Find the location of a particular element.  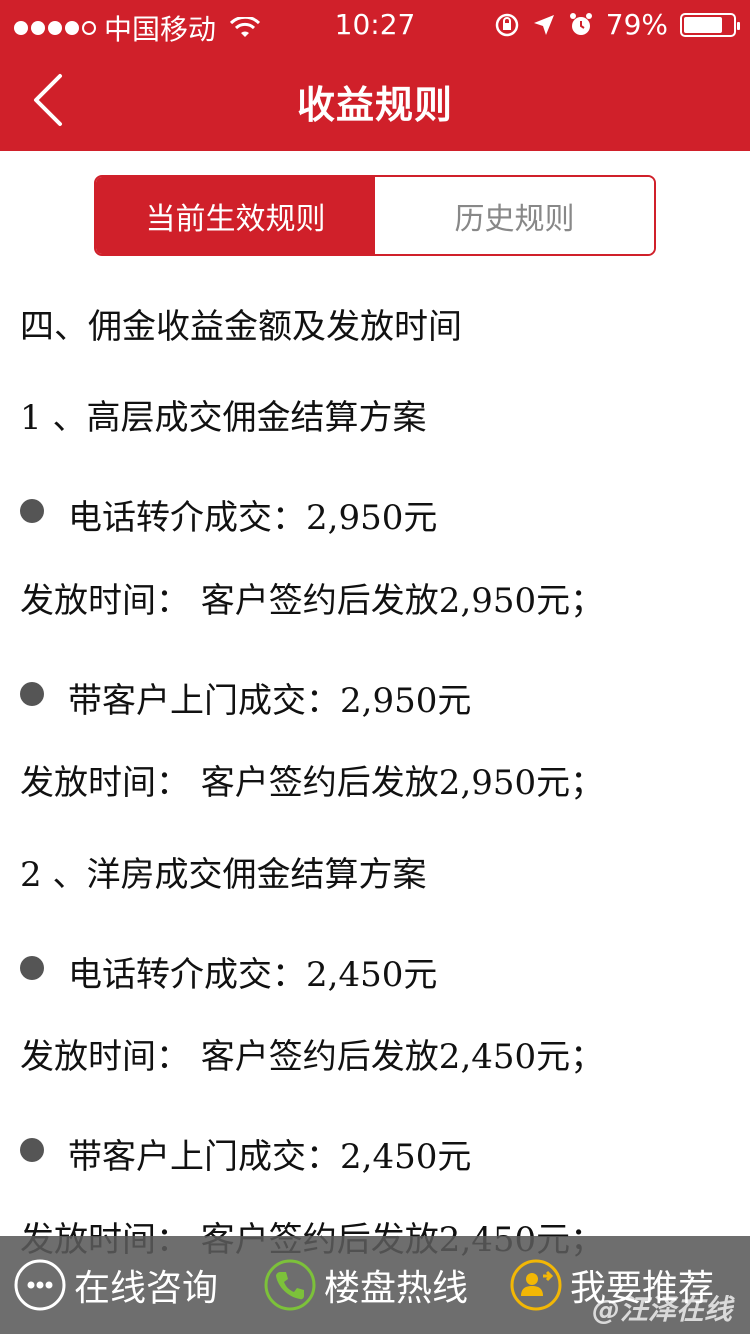

list-item-text: 电话转介成交：2,450元 is located at coordinates (253, 974).